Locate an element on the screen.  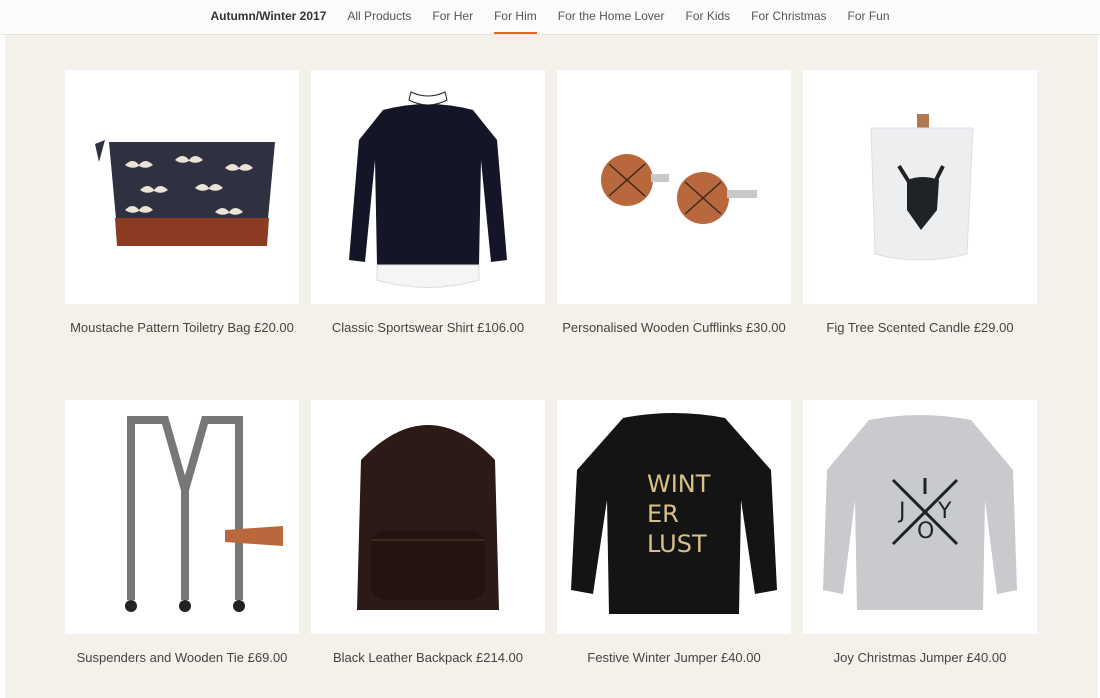
product-card-cufflinks is located at coordinates (674, 187).